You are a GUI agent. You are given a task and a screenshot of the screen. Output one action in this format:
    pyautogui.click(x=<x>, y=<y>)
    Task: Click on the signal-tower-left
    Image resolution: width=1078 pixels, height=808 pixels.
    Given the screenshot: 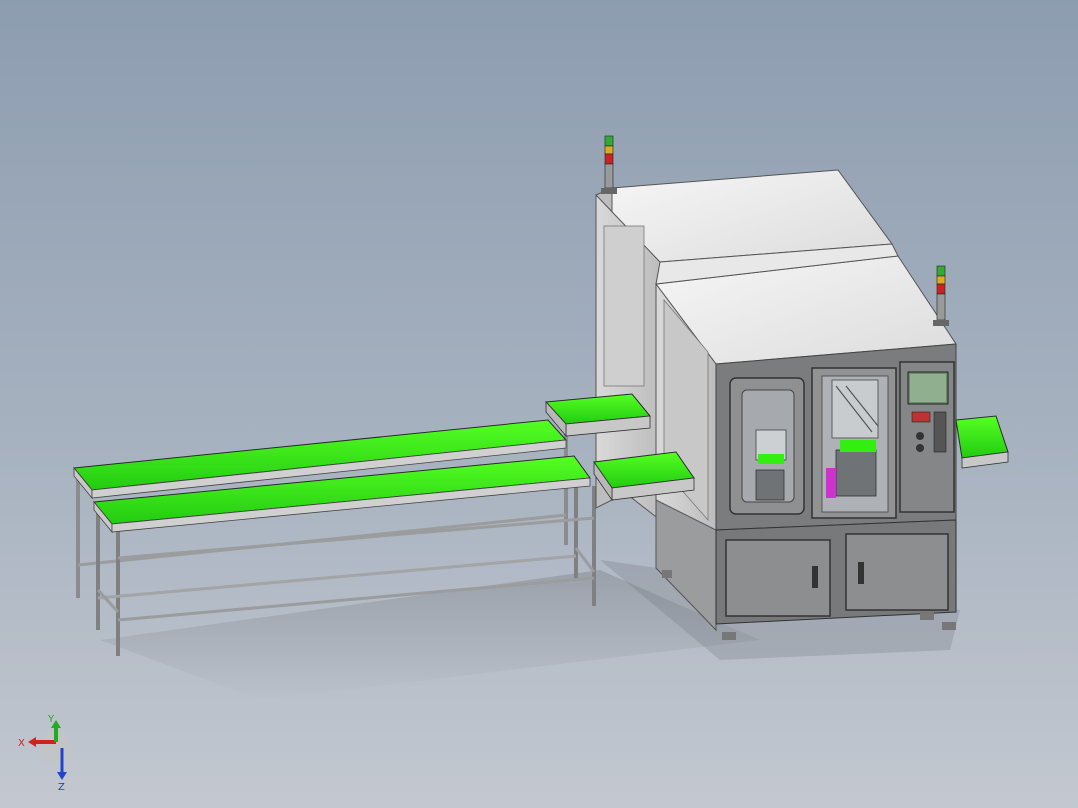 What is the action you would take?
    pyautogui.click(x=609, y=164)
    